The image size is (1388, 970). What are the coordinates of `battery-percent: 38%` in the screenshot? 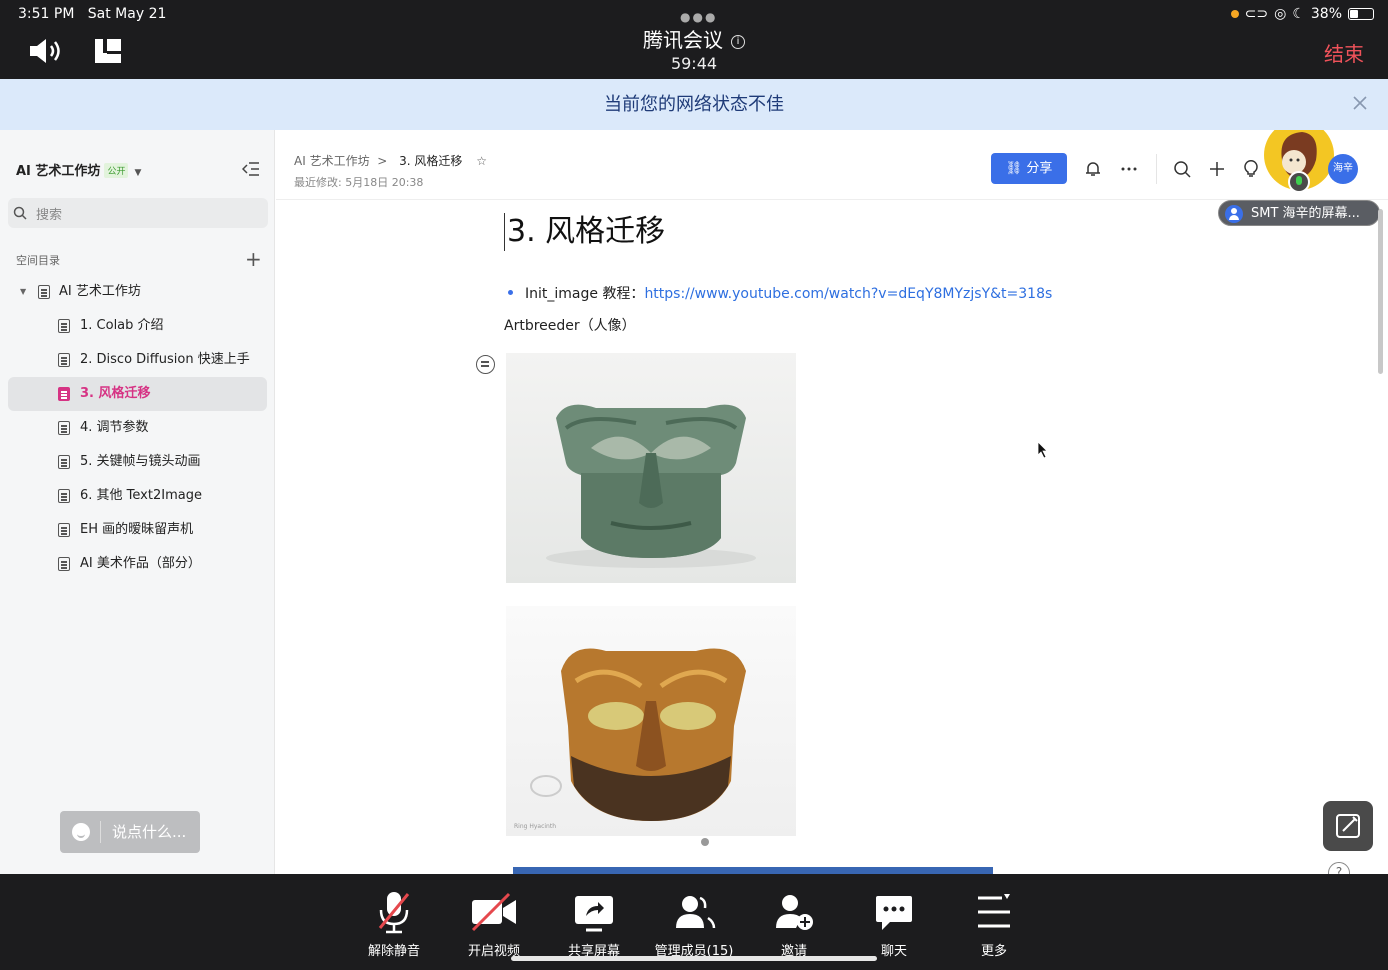 It's located at (1326, 14).